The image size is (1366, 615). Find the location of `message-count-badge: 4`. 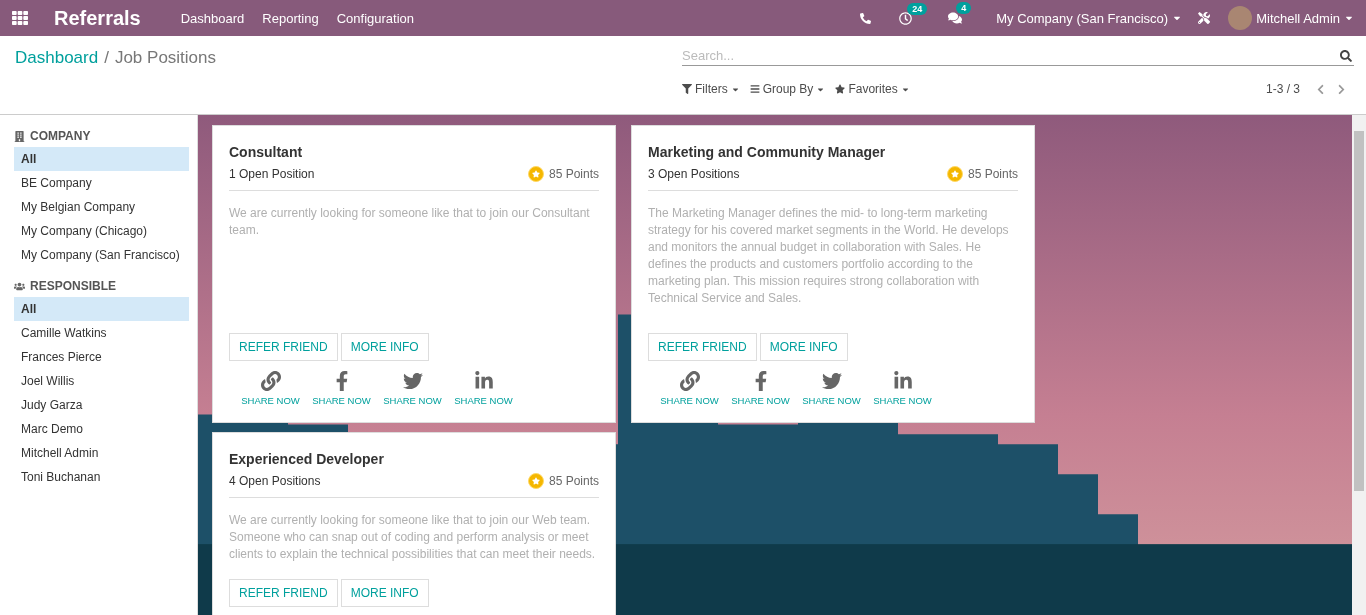

message-count-badge: 4 is located at coordinates (964, 8).